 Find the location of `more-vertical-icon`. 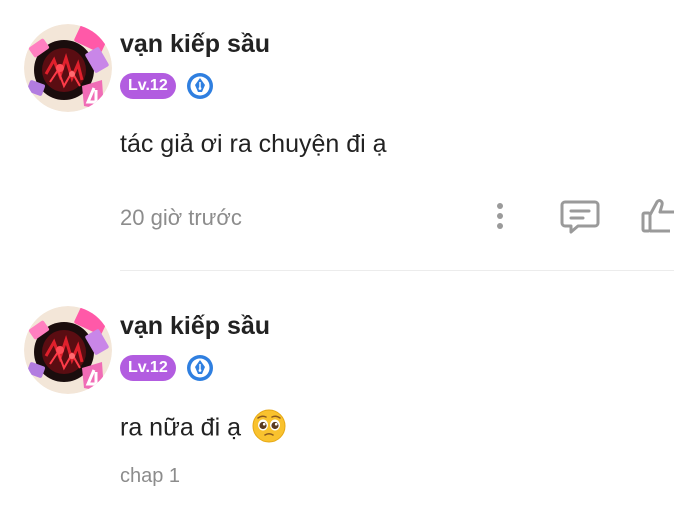

more-vertical-icon is located at coordinates (500, 216).